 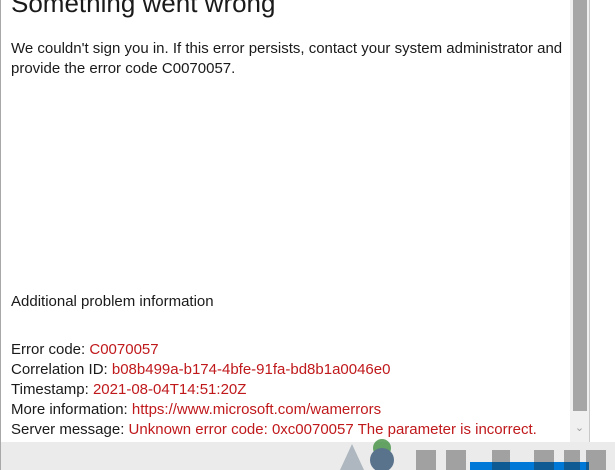 I want to click on detail-label: Server message:, so click(x=70, y=429).